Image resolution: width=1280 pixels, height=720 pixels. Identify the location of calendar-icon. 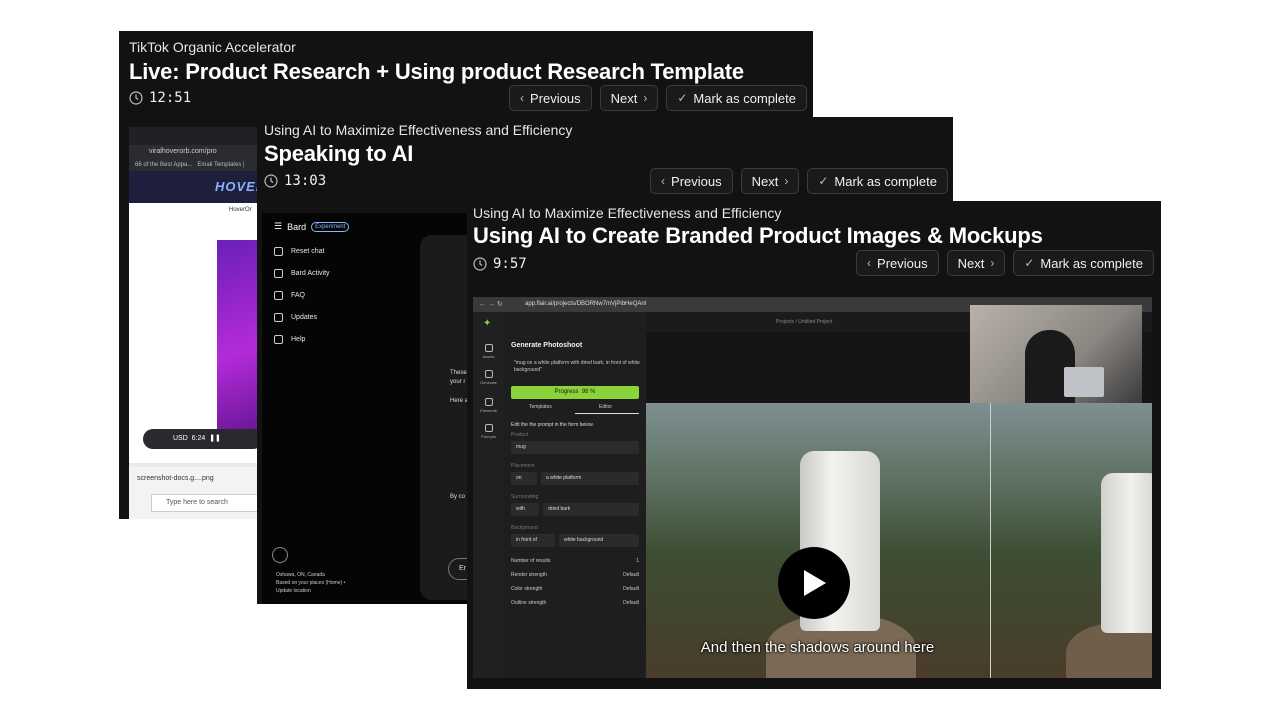
(278, 317).